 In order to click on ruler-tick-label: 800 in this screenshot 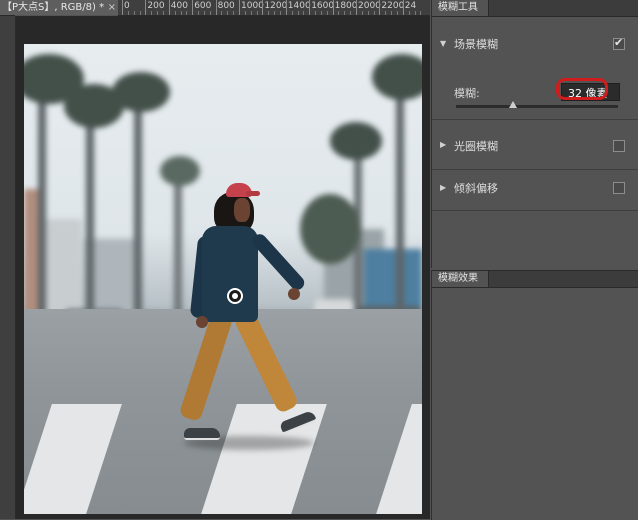, I will do `click(226, 6)`.